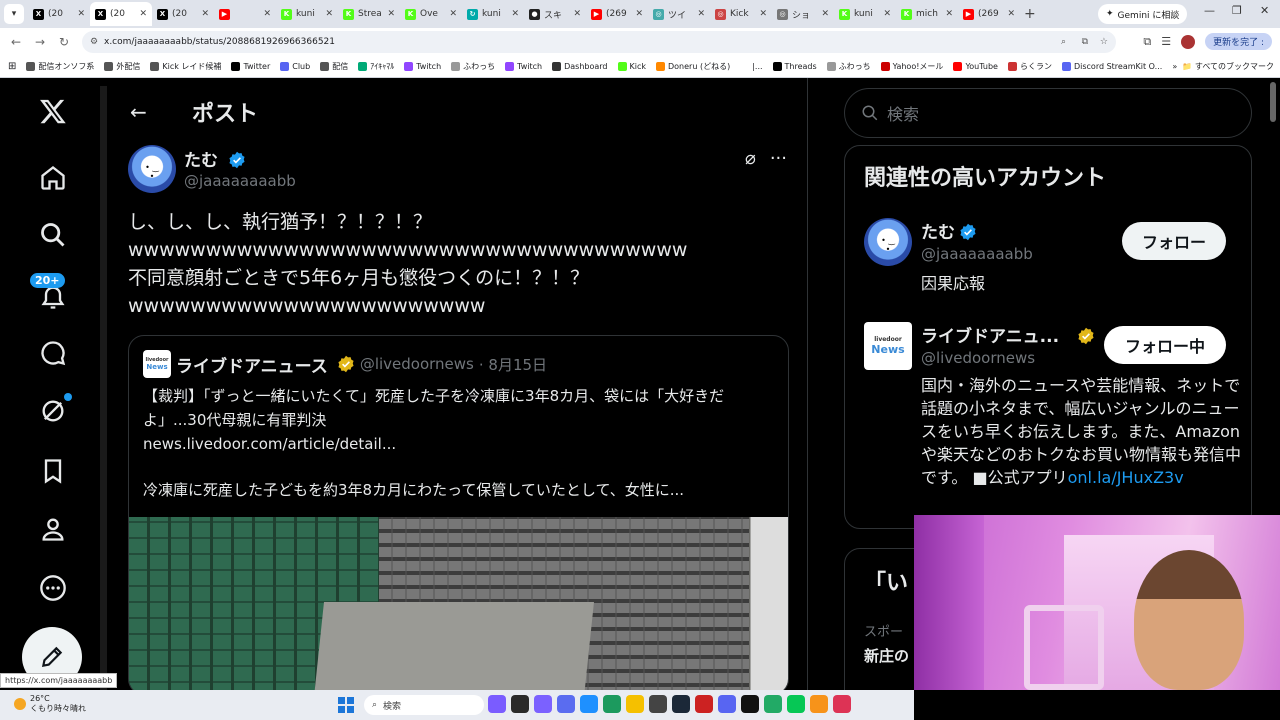  What do you see at coordinates (794, 66) in the screenshot?
I see `bookmark-item: Threads` at bounding box center [794, 66].